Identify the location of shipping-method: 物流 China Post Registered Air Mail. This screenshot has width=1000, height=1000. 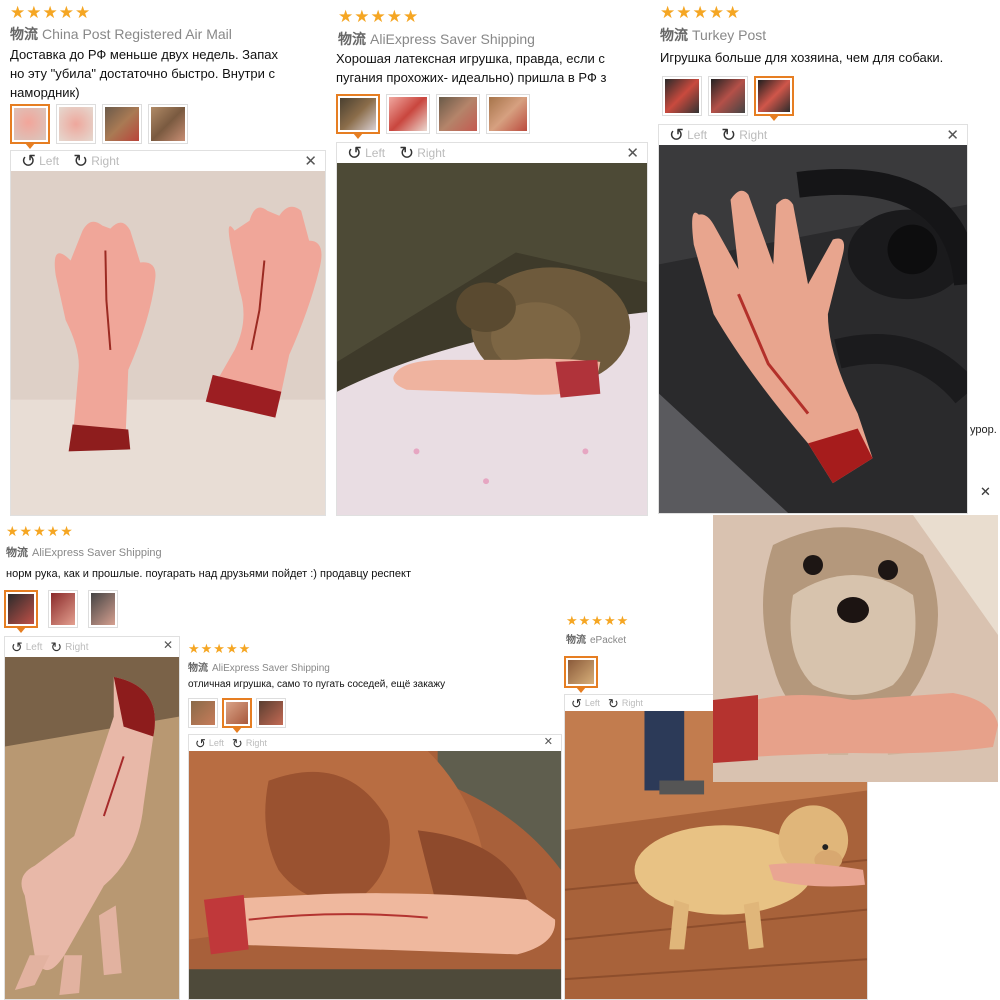
(121, 34).